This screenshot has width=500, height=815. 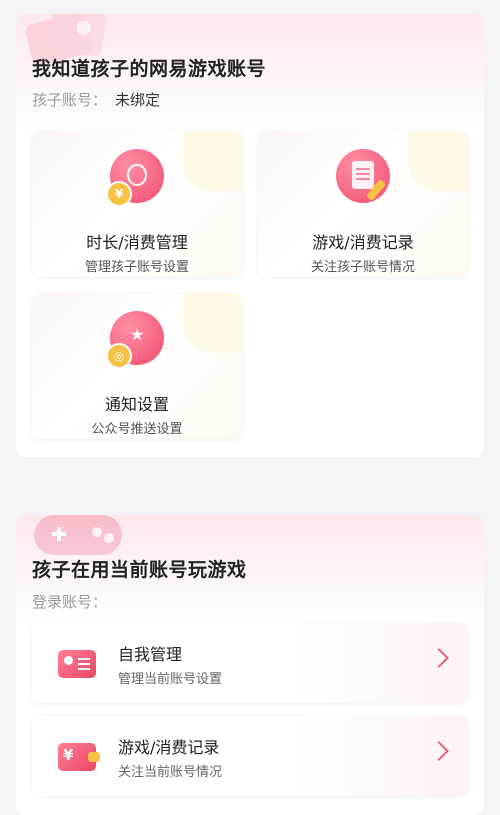 I want to click on tile-title: 时长/消费管理, so click(x=137, y=242).